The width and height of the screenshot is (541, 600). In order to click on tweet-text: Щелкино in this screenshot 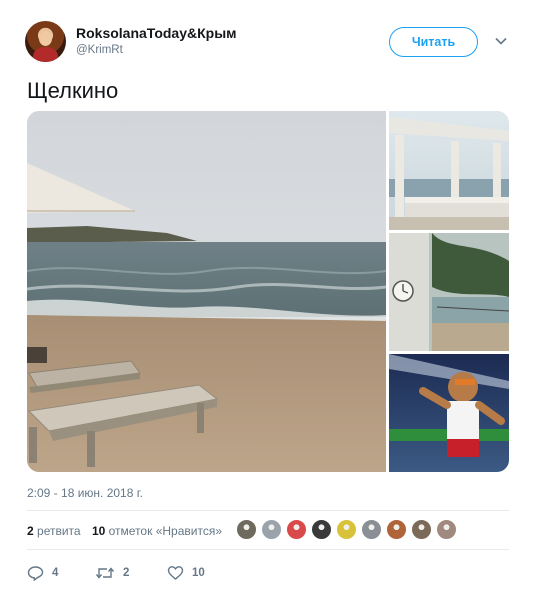, I will do `click(73, 90)`.